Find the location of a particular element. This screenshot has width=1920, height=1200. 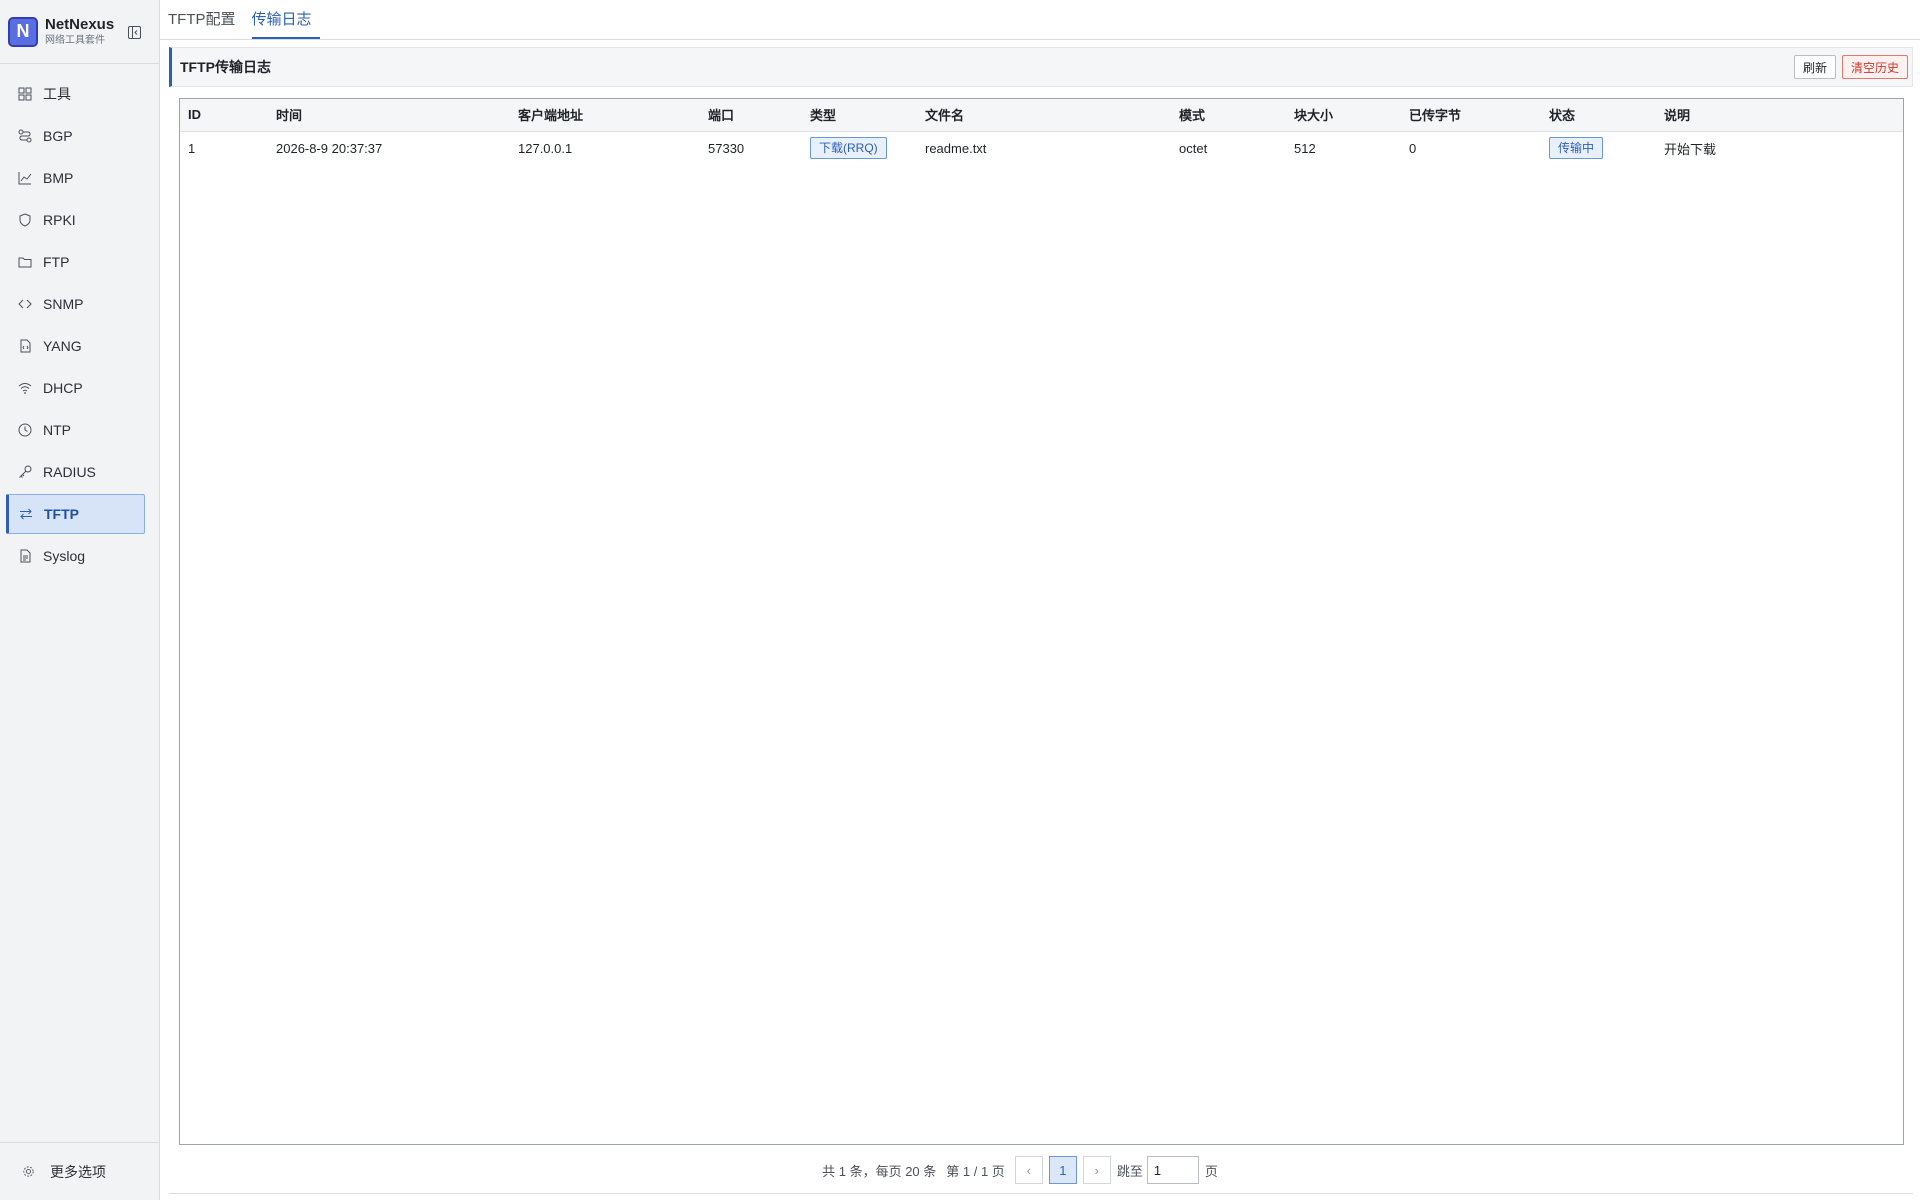

prev-page-button: ‹ is located at coordinates (1028, 1170).